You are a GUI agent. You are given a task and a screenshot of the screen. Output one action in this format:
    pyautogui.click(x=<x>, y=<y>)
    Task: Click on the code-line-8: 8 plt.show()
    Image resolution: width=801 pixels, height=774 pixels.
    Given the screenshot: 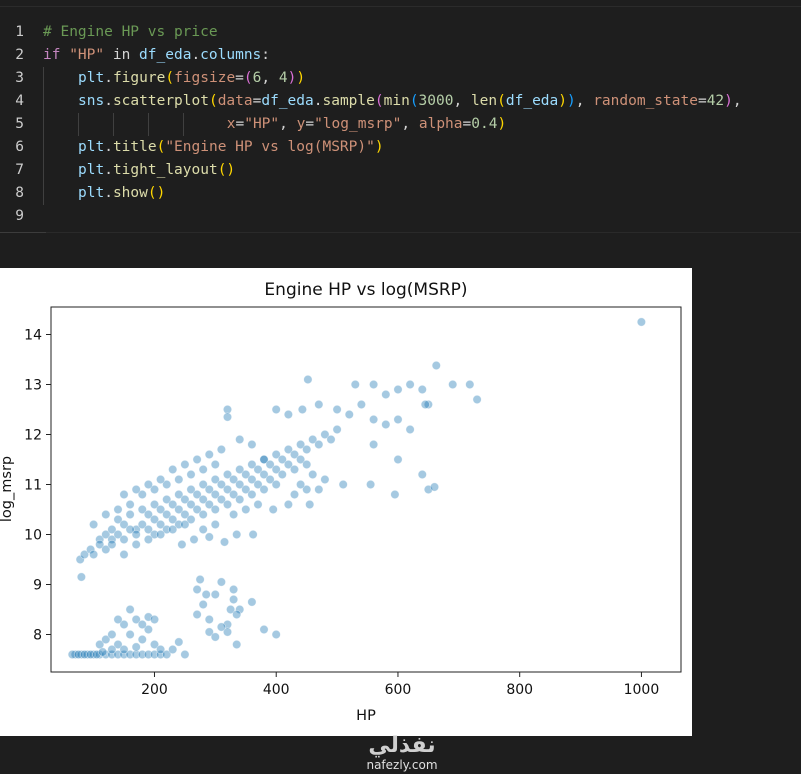 What is the action you would take?
    pyautogui.click(x=400, y=193)
    